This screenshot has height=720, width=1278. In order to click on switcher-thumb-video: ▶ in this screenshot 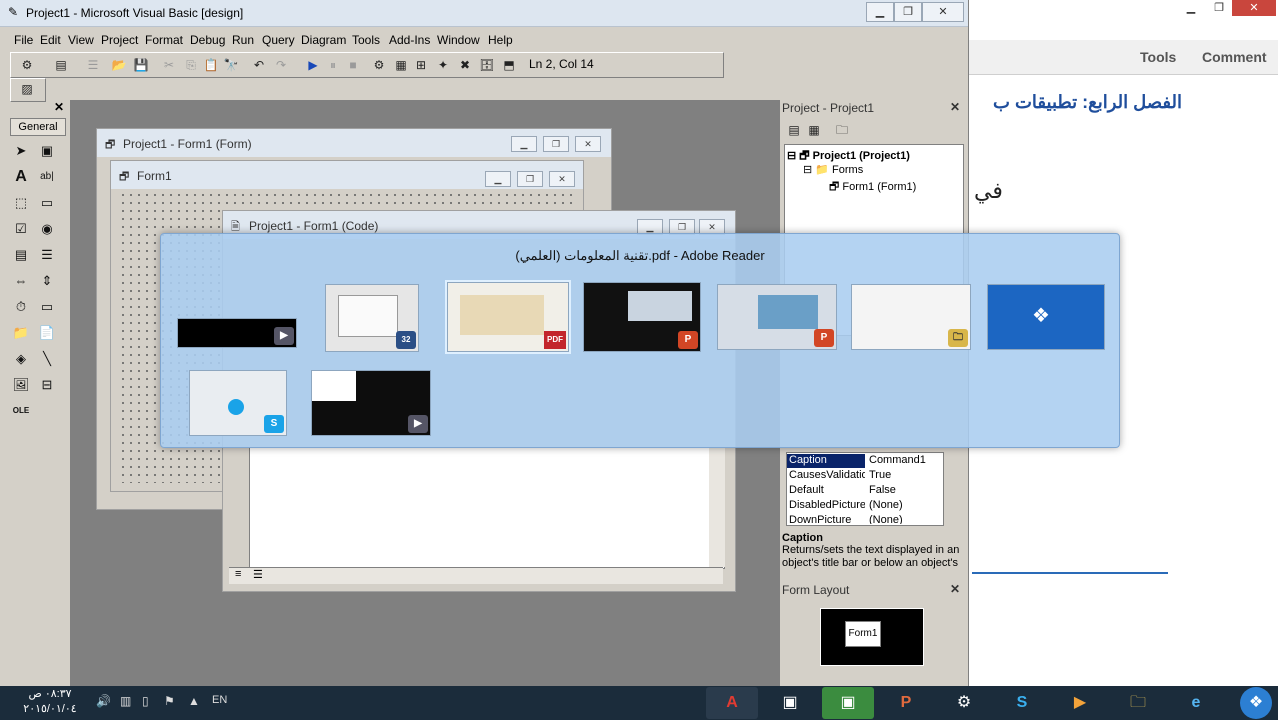, I will do `click(371, 403)`.